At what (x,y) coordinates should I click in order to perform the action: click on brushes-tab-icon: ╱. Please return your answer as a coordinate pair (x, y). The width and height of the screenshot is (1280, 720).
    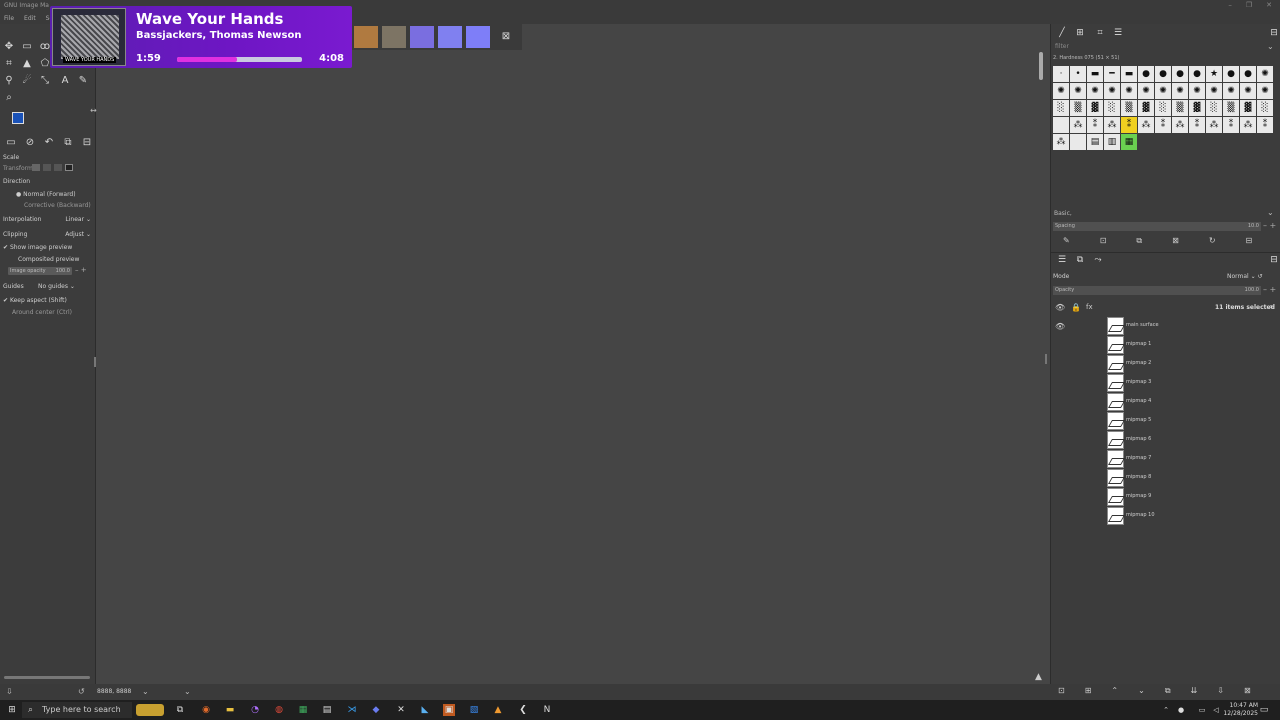
    Looking at the image, I should click on (1062, 33).